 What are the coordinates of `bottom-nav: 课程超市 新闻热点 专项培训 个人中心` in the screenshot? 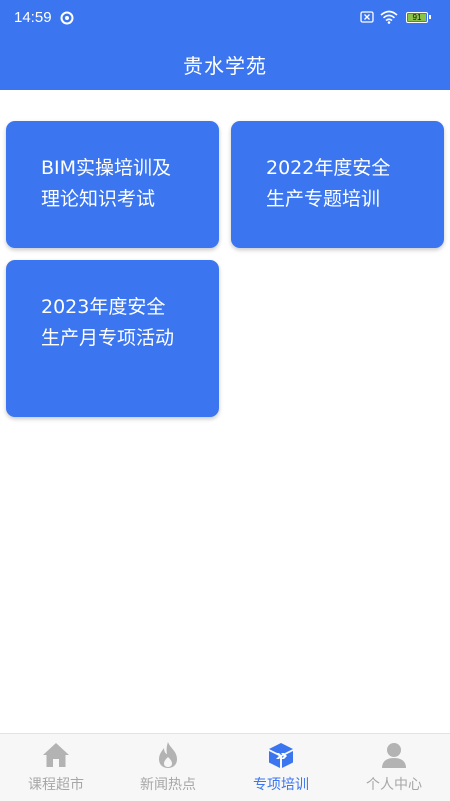 It's located at (225, 767).